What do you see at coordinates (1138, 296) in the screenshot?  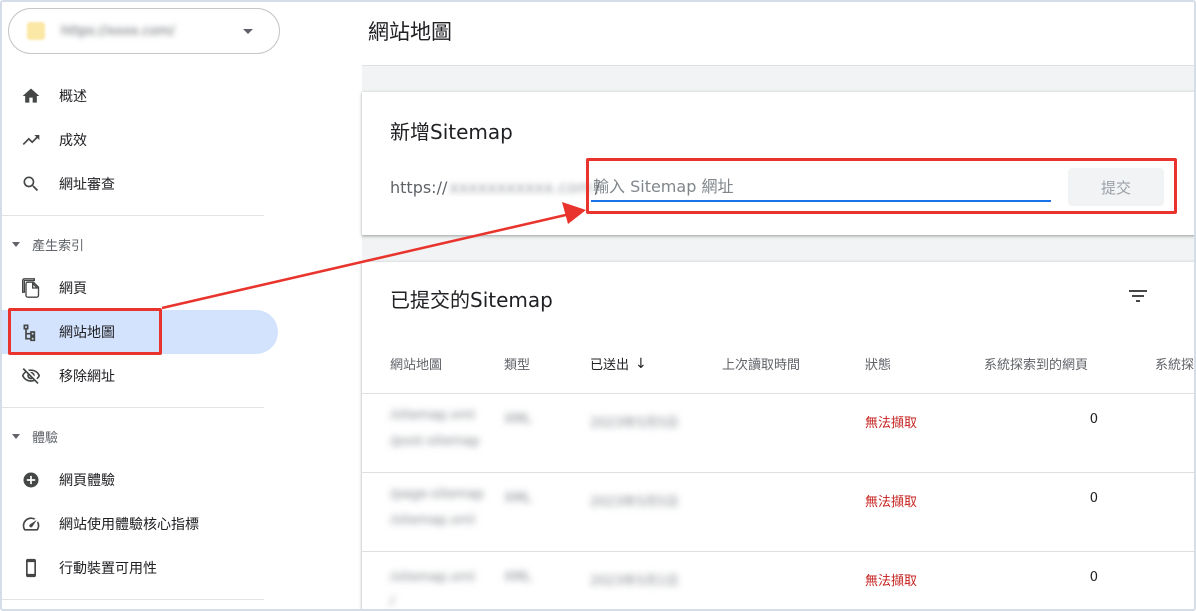 I see `filter-list-icon` at bounding box center [1138, 296].